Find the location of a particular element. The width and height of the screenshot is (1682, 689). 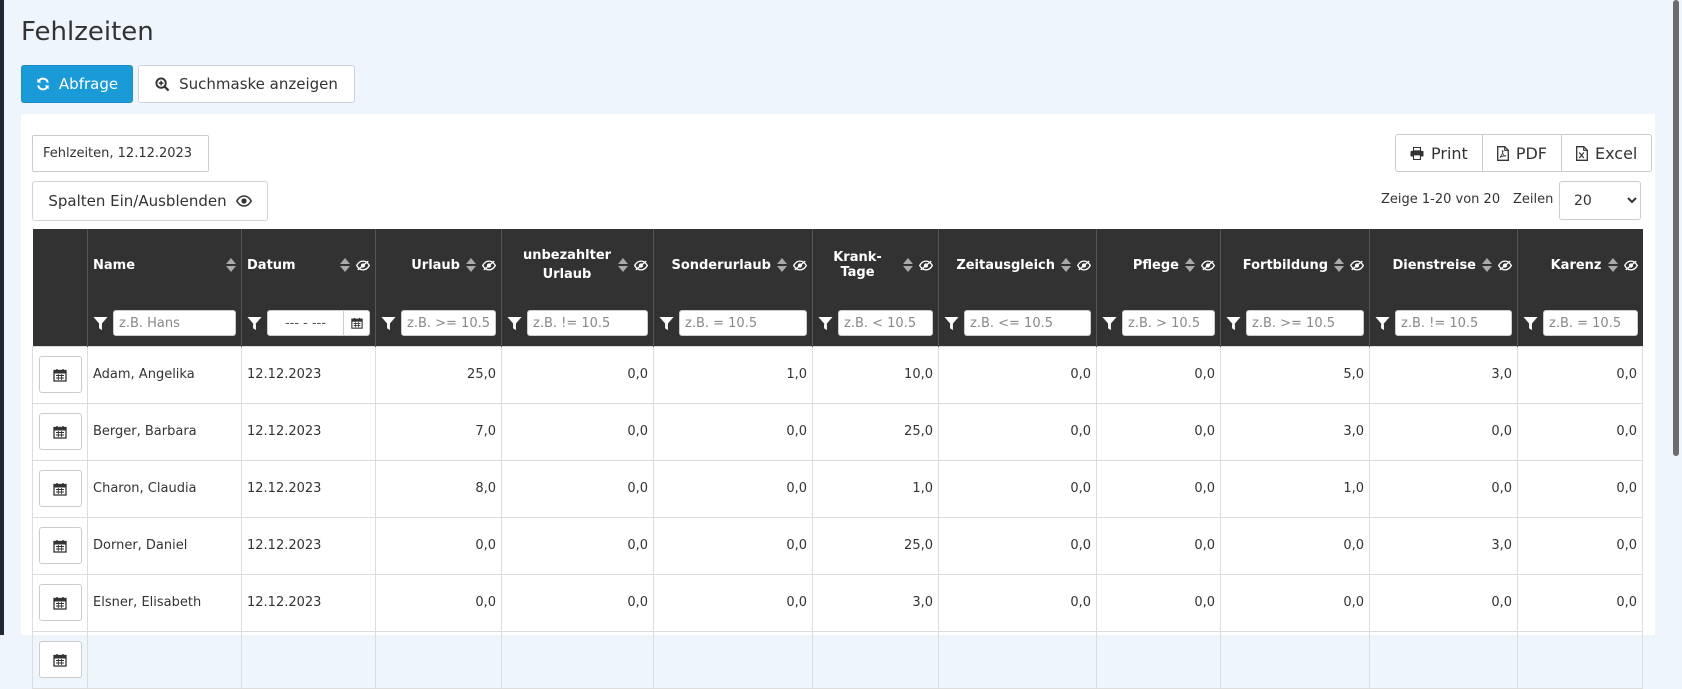

cell-date: 12.12.2023 is located at coordinates (308, 431).